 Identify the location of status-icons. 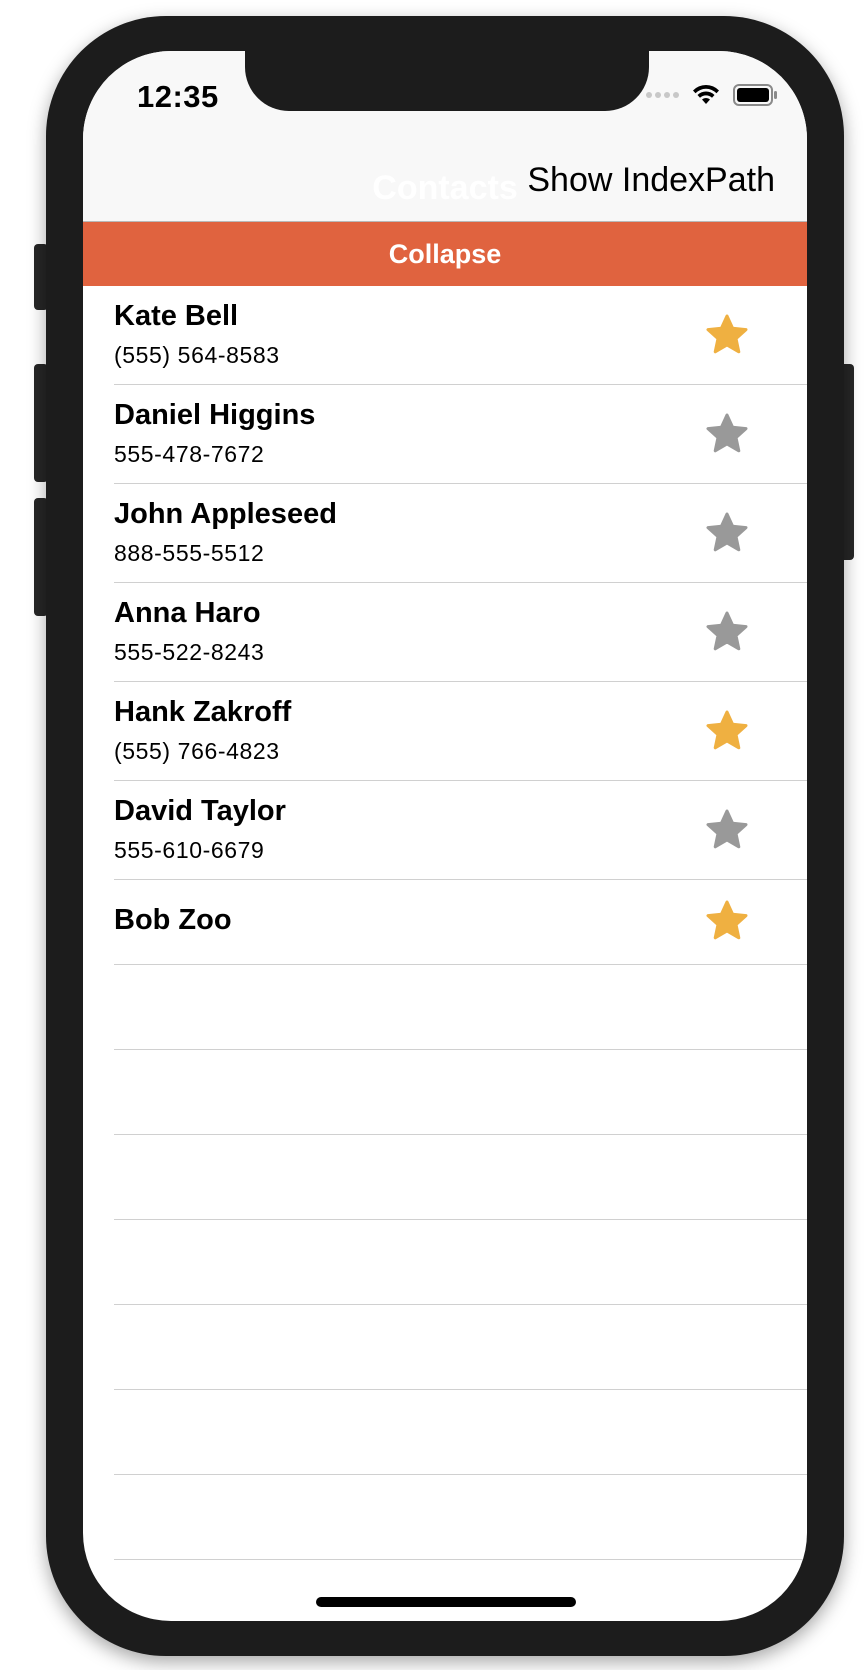
(712, 95).